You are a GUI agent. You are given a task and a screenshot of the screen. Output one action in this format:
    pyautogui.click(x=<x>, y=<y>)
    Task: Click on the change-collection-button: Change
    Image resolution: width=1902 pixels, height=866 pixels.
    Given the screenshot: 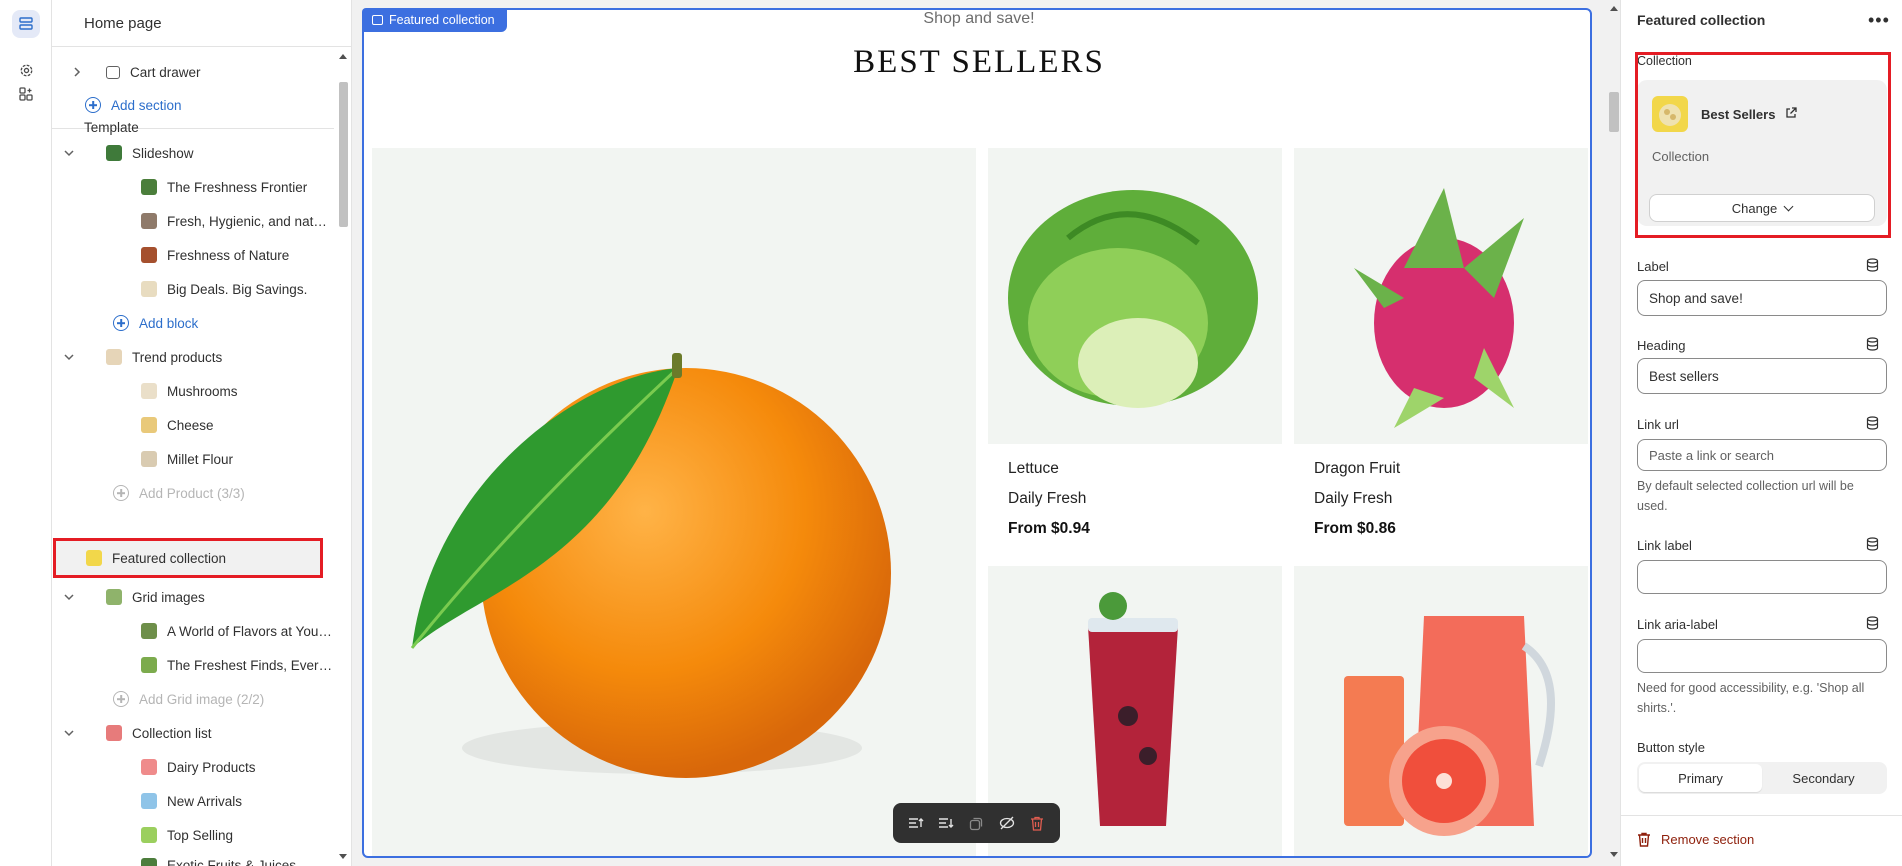 What is the action you would take?
    pyautogui.click(x=1762, y=208)
    